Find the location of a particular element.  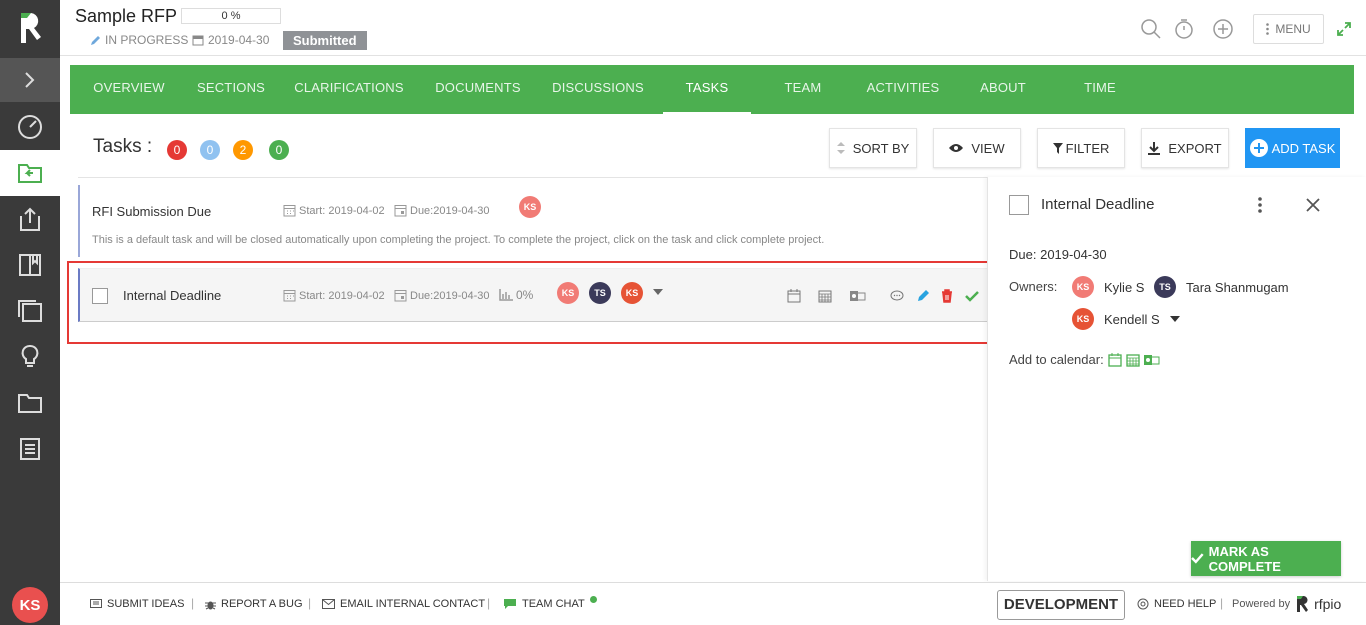

team-chat-link: TEAM CHAT is located at coordinates (550, 602).